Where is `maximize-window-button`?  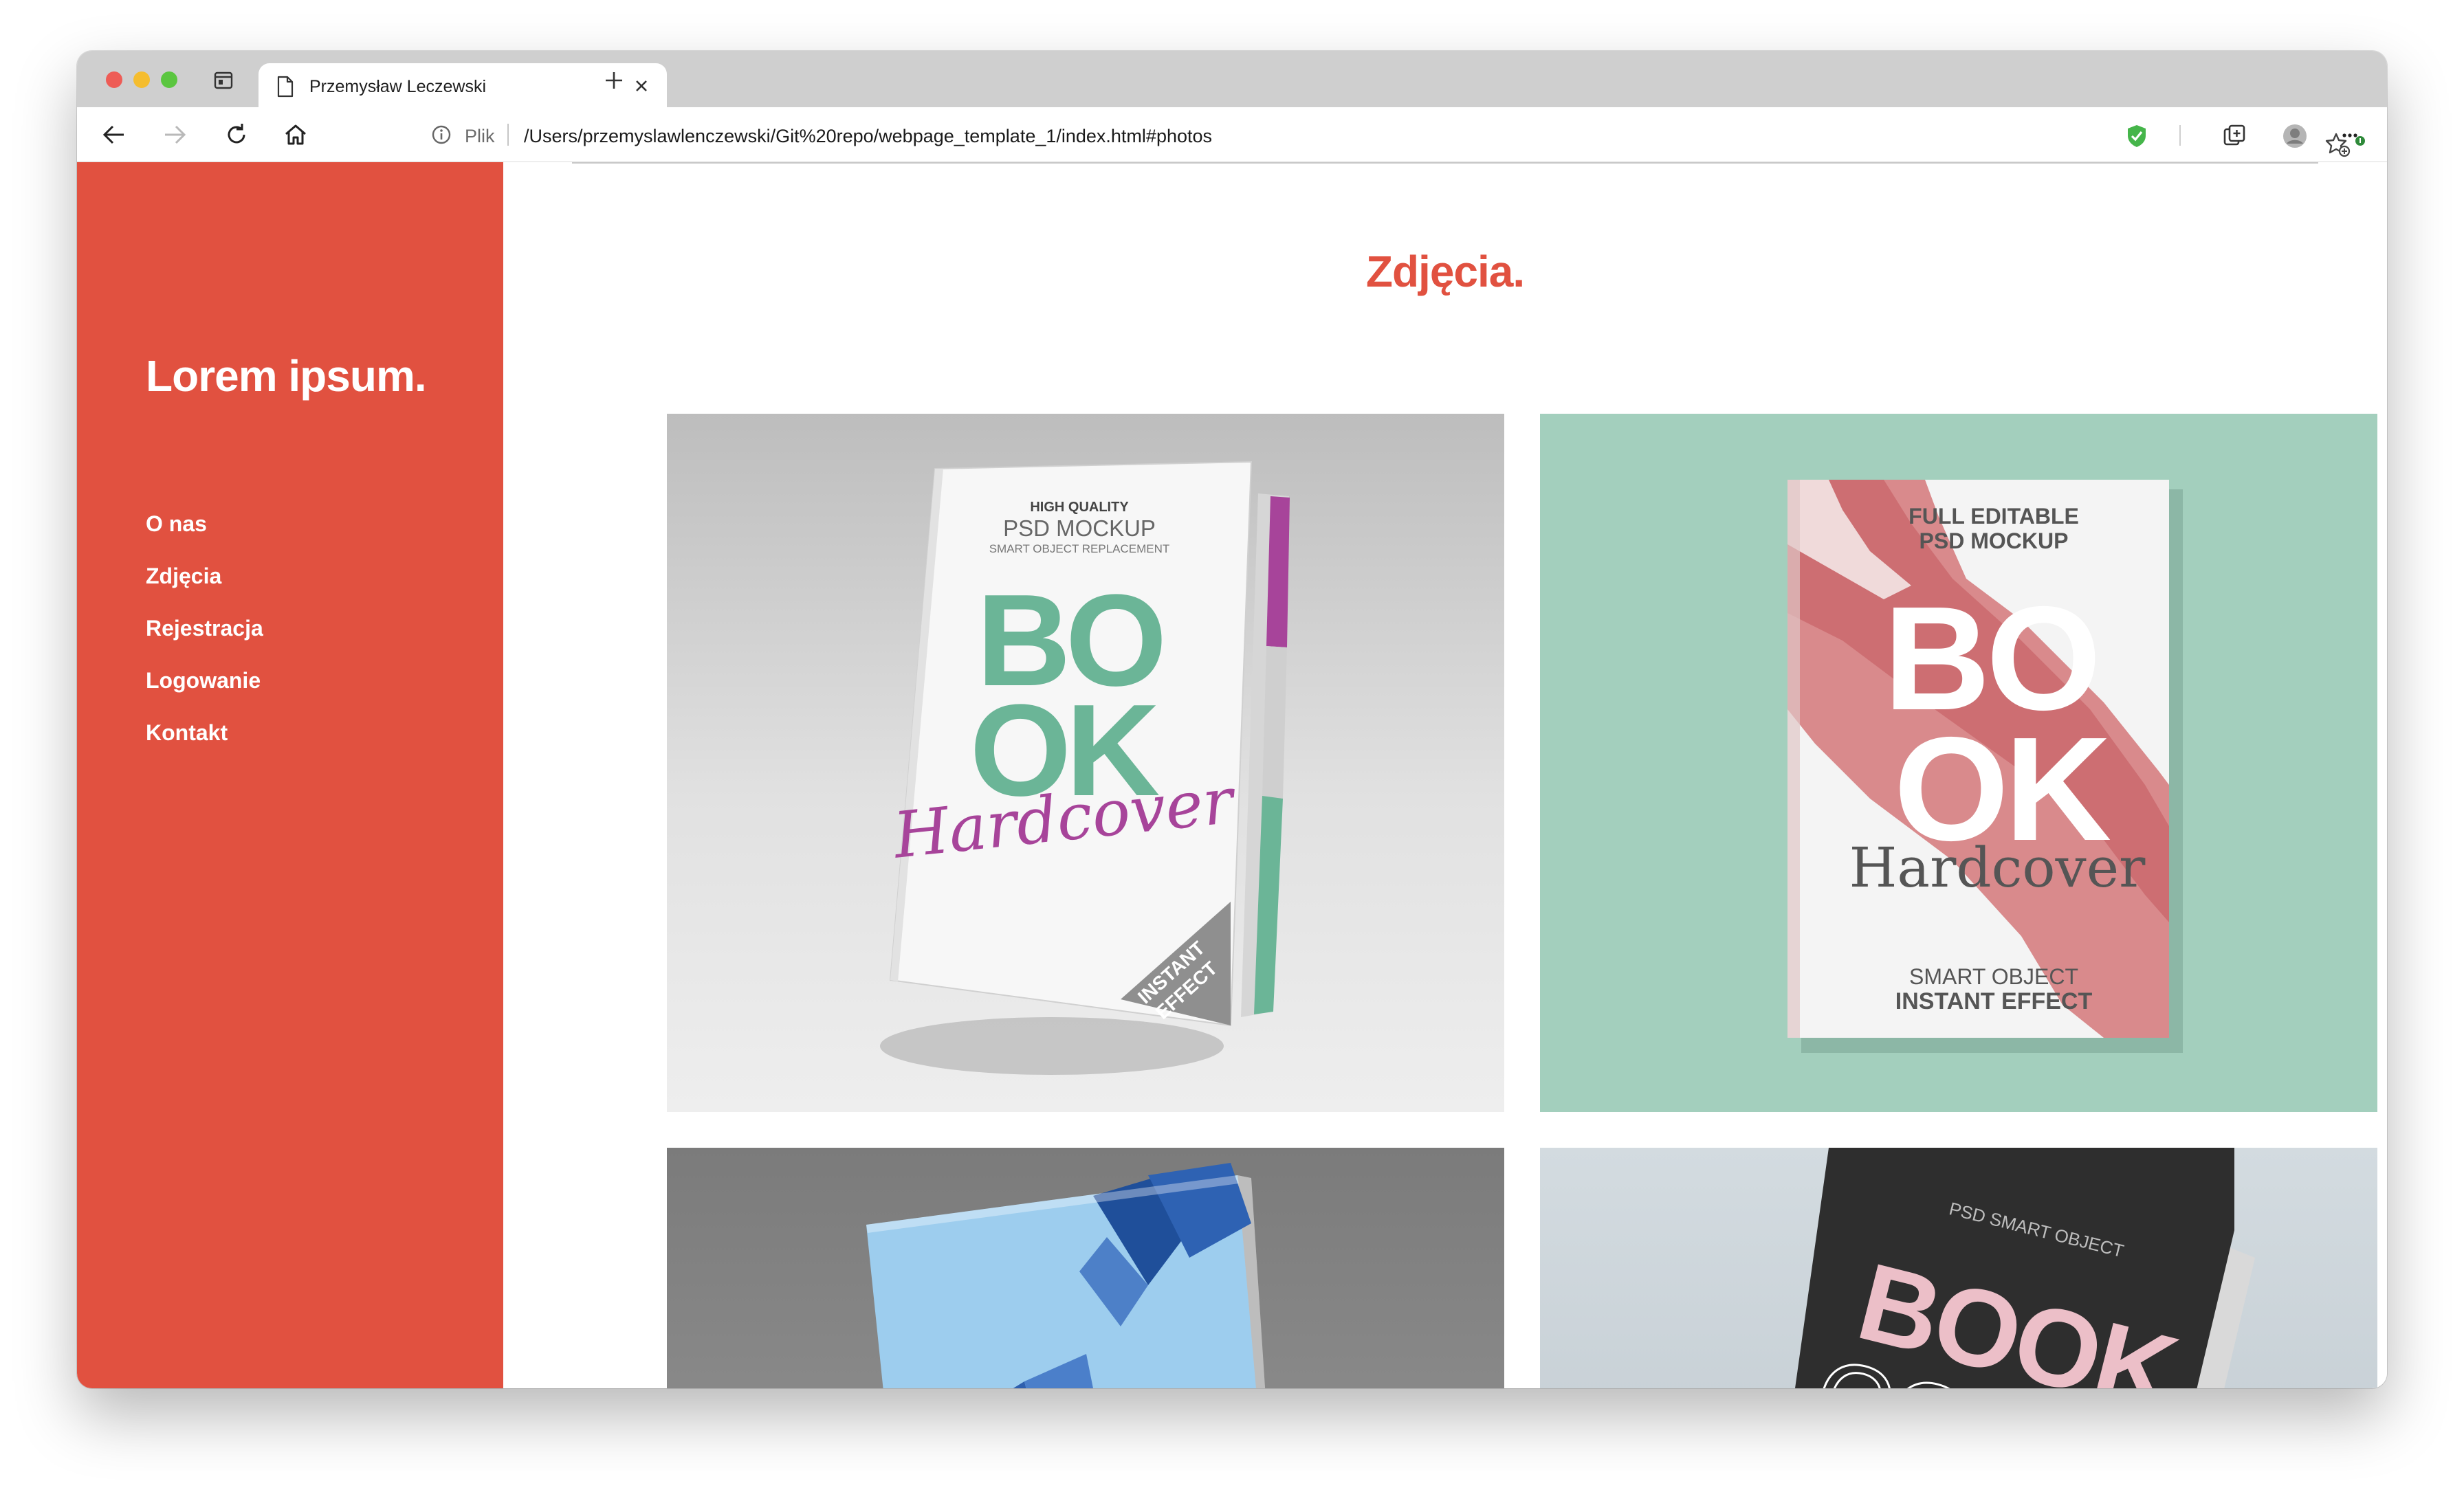
maximize-window-button is located at coordinates (169, 79).